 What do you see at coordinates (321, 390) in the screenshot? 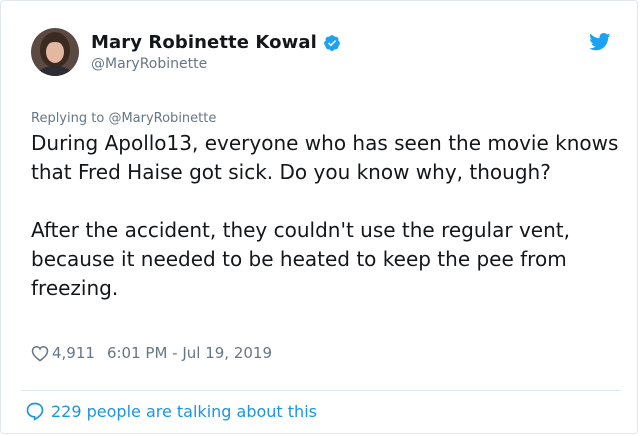
I see `divider` at bounding box center [321, 390].